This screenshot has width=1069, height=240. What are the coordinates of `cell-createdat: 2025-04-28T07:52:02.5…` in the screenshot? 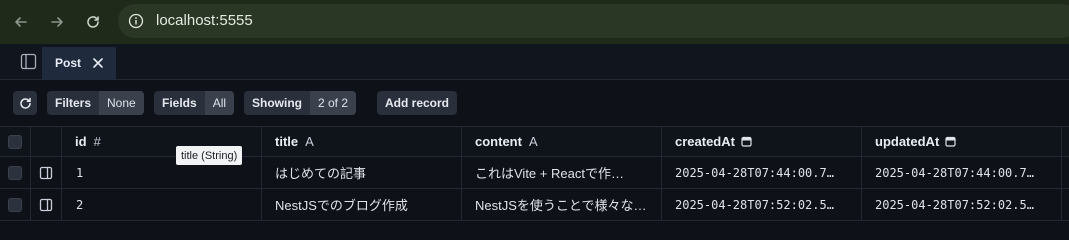 It's located at (762, 204).